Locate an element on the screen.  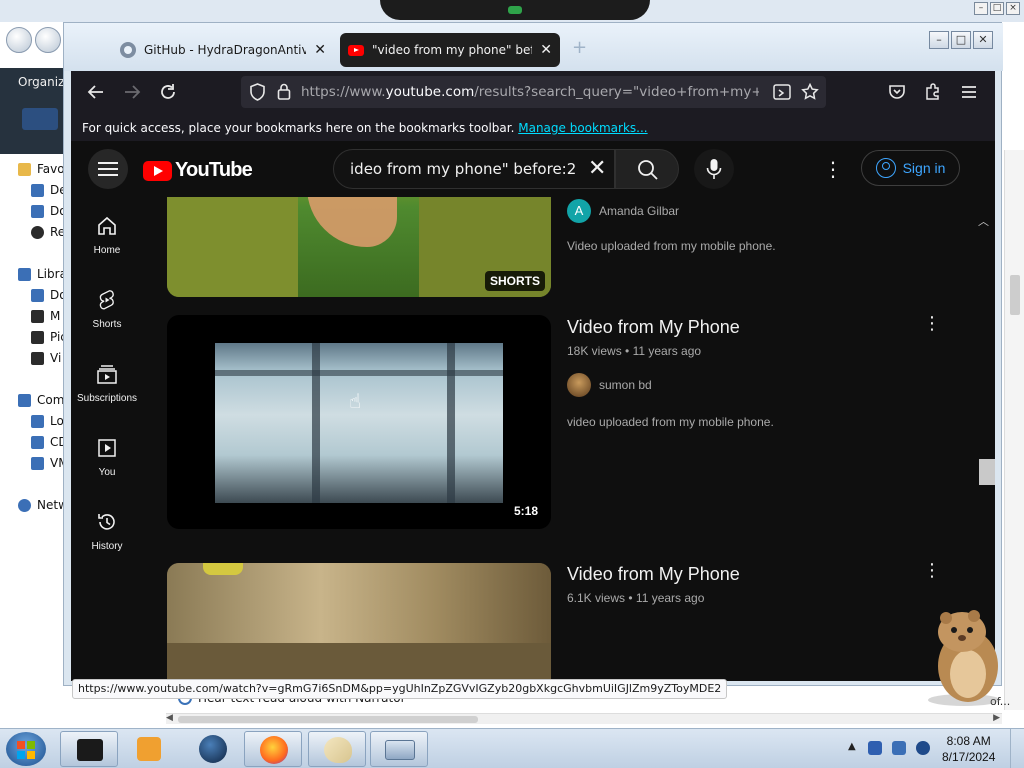
explorer-item-computer: Com is located at coordinates (41, 400).